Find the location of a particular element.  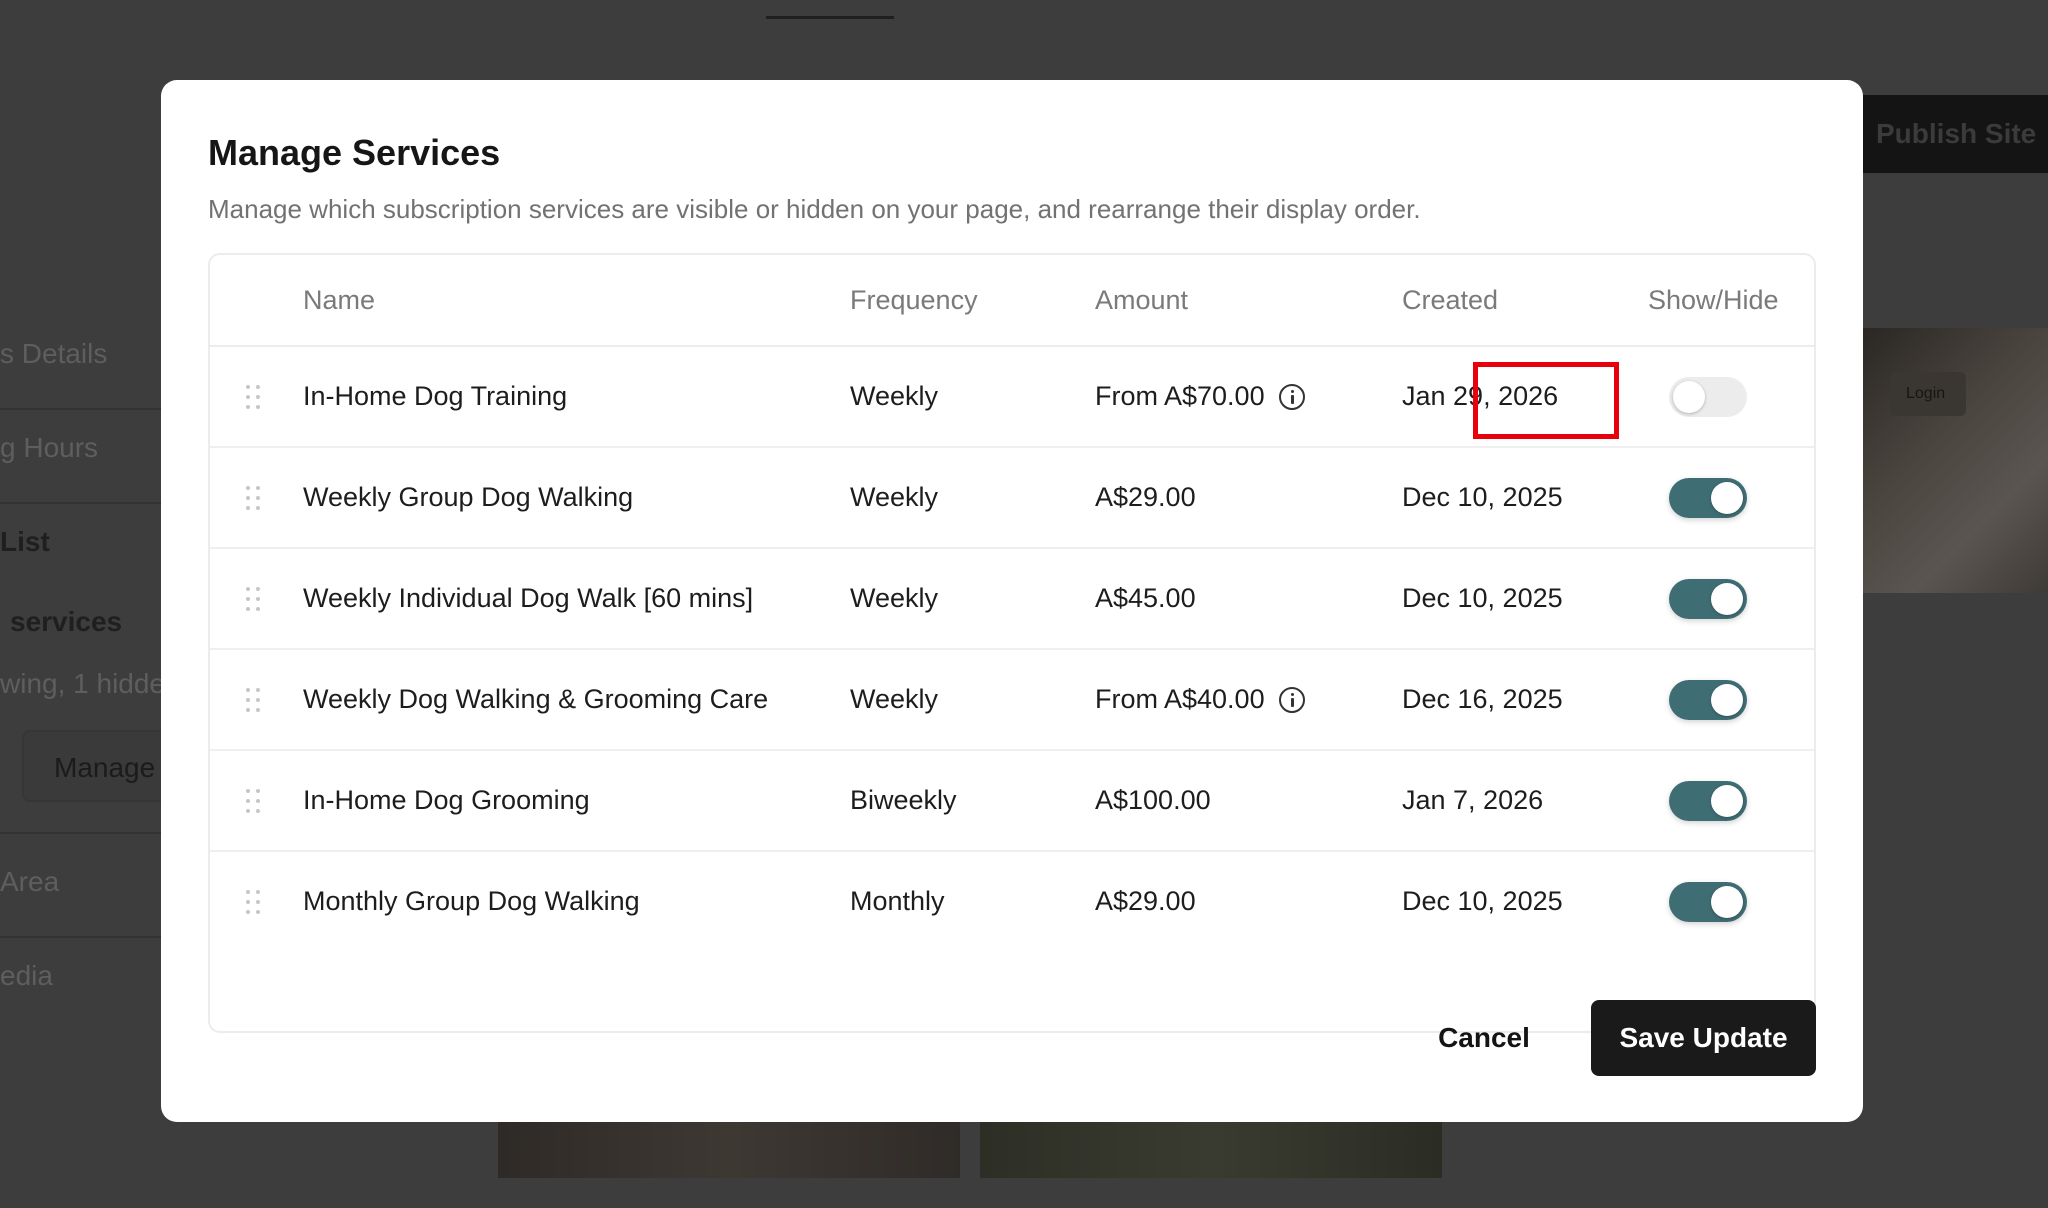

column-header-amount: Amount is located at coordinates (1142, 300).